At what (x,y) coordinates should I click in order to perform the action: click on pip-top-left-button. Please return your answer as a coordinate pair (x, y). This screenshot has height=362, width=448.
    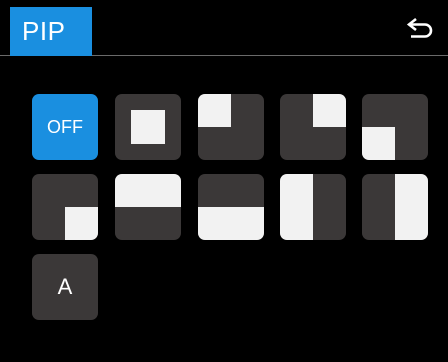
    Looking at the image, I should click on (231, 127).